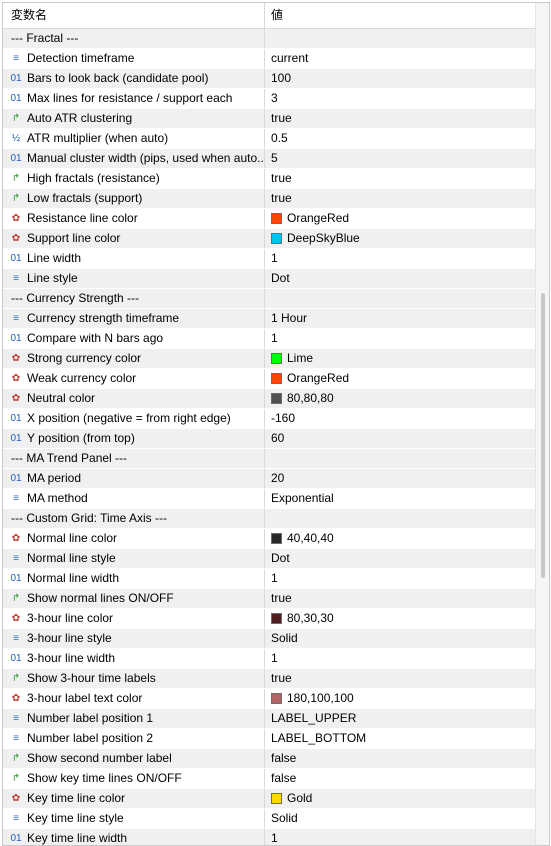 The image size is (551, 846). Describe the element at coordinates (400, 358) in the screenshot. I see `parameter-value-cell: Lime` at that location.